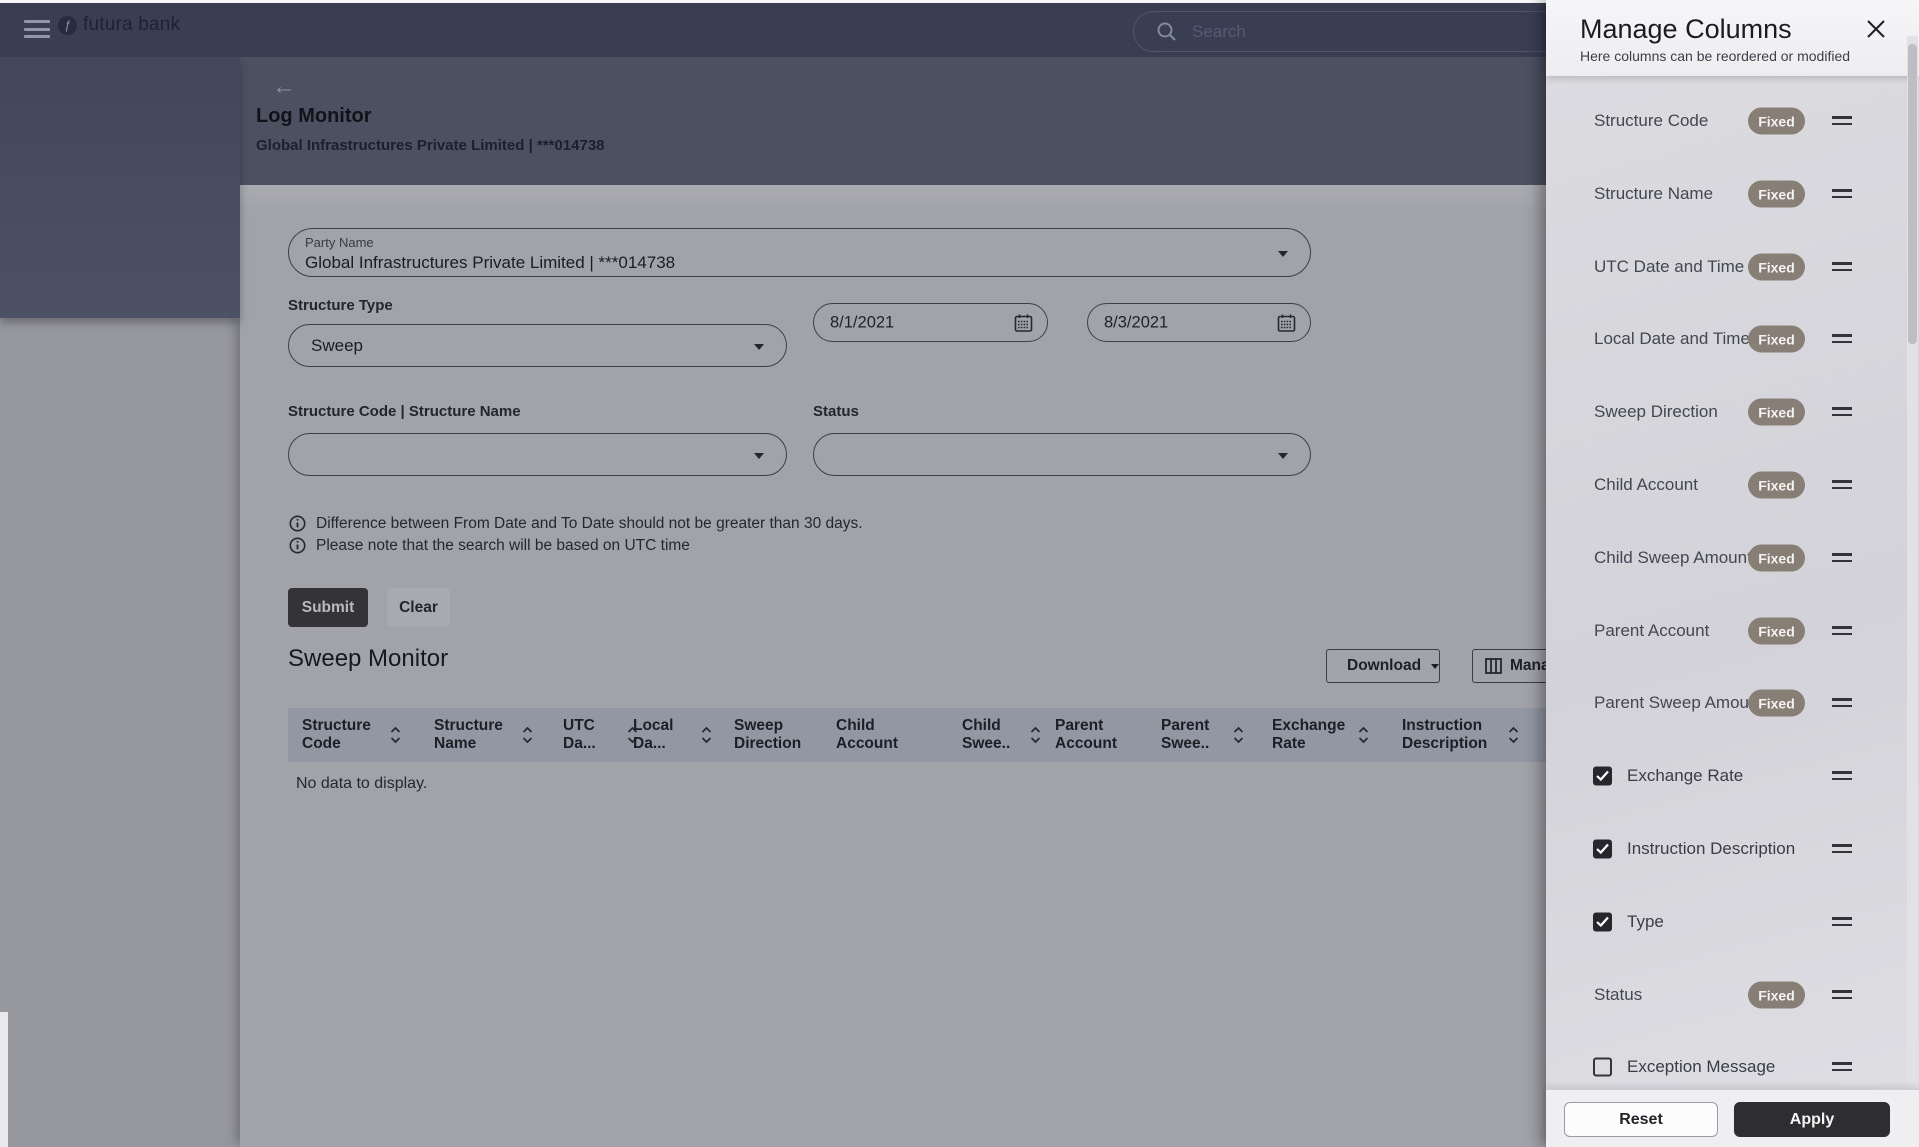 The height and width of the screenshot is (1147, 1919). I want to click on column-item-instruction-description: Instruction Description, so click(1732, 849).